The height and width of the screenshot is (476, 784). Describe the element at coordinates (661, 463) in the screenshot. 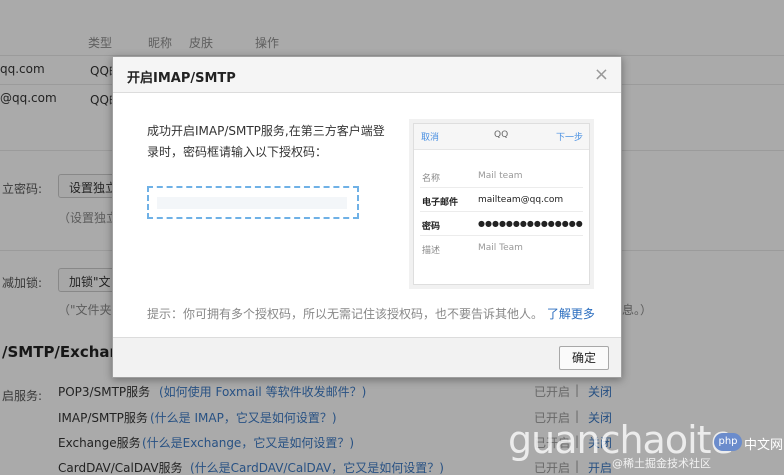

I see `watermark-sub: @稀土掘金技术社区` at that location.